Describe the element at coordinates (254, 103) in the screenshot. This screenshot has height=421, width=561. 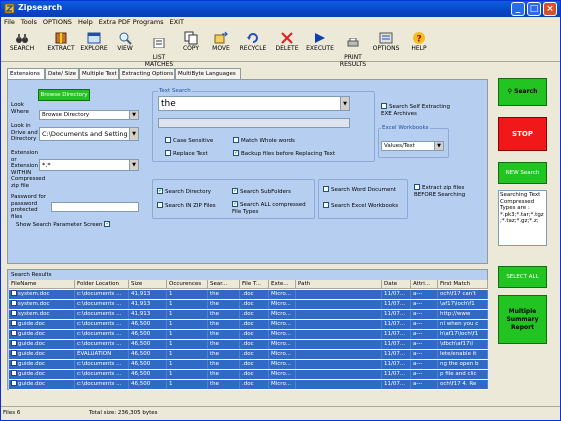
I see `text-search-input: the ▼` at that location.